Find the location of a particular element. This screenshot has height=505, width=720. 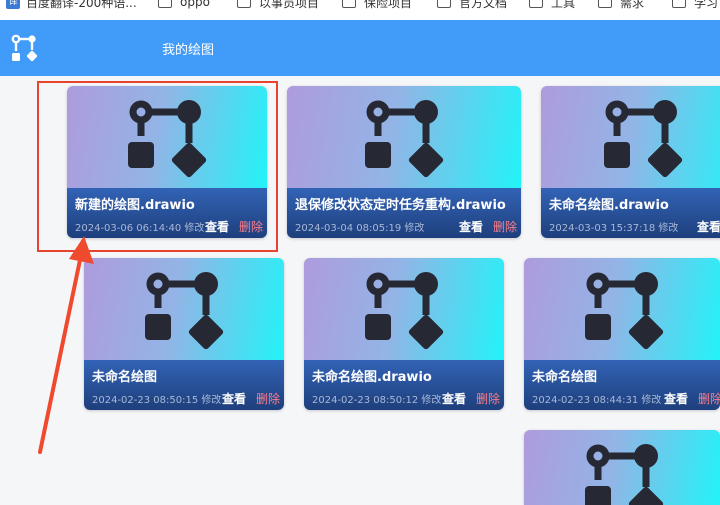

bookmark-5: 工具 is located at coordinates (552, 6).